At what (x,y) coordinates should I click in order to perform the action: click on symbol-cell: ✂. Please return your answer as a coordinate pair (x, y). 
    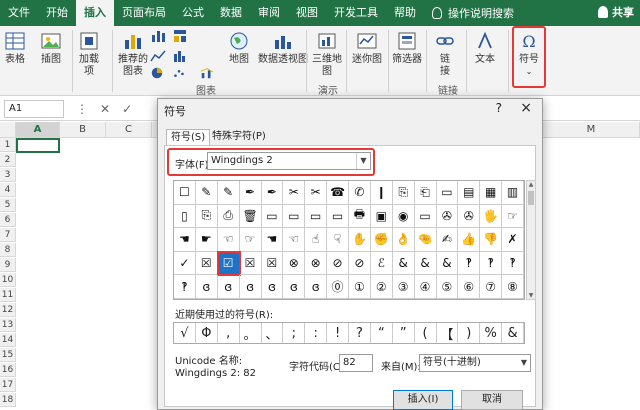
    Looking at the image, I should click on (316, 193).